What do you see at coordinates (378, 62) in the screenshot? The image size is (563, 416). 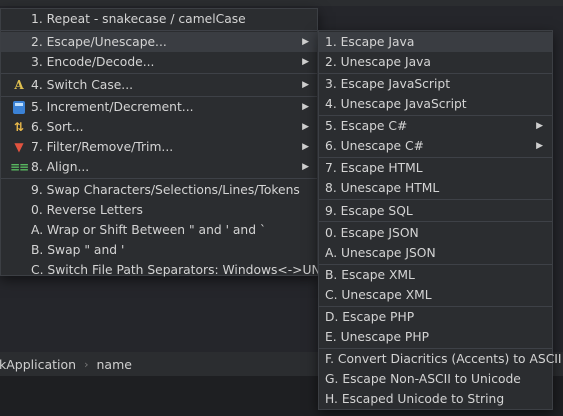 I see `menu-item-label: 2. Unescape Java` at bounding box center [378, 62].